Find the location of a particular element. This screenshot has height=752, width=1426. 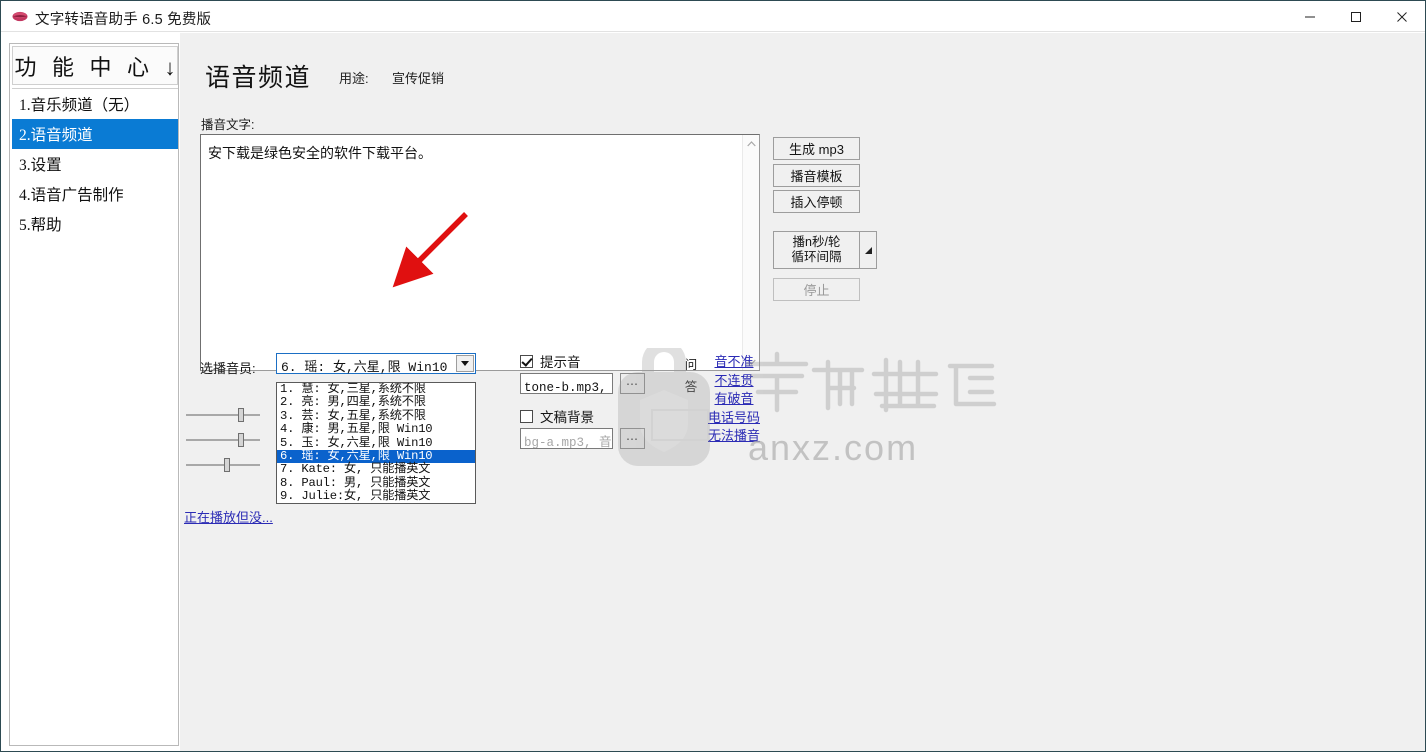

faq-link-inaccurate-pronunciation: 音不准 is located at coordinates (734, 362).